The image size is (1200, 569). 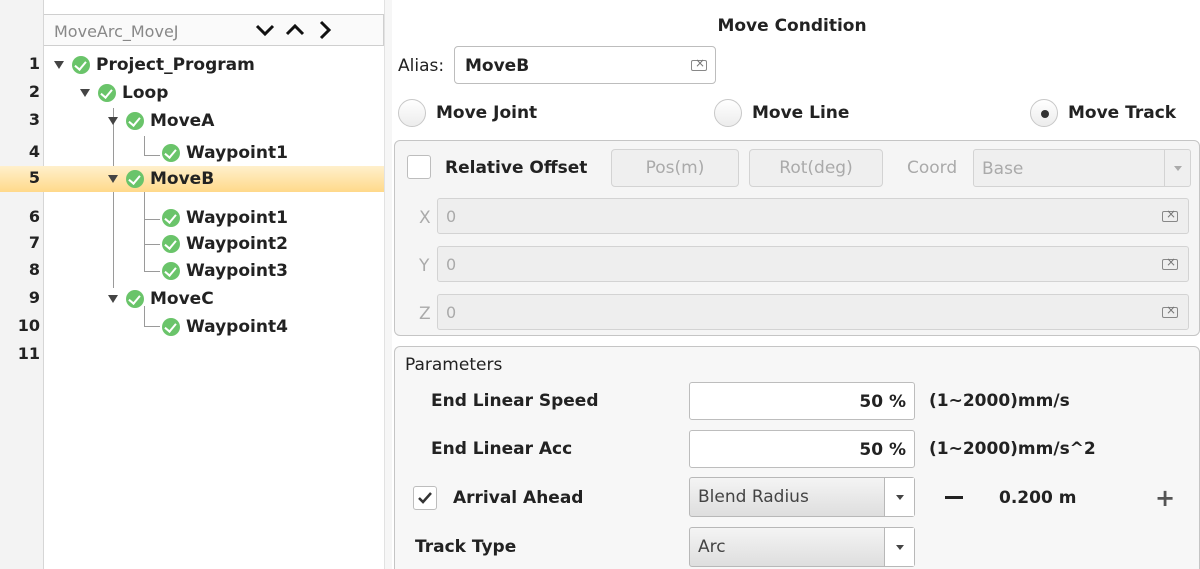 I want to click on pos-button: Pos(m), so click(x=675, y=168).